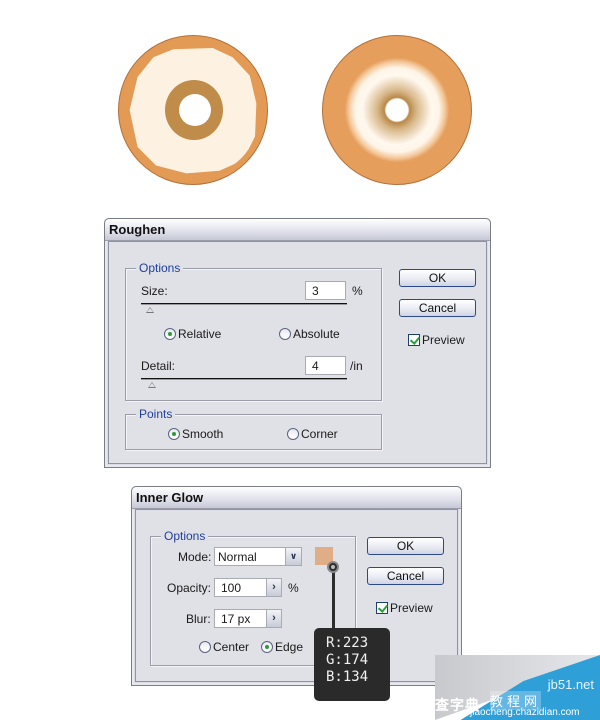  Describe the element at coordinates (357, 291) in the screenshot. I see `size-unit: %` at that location.